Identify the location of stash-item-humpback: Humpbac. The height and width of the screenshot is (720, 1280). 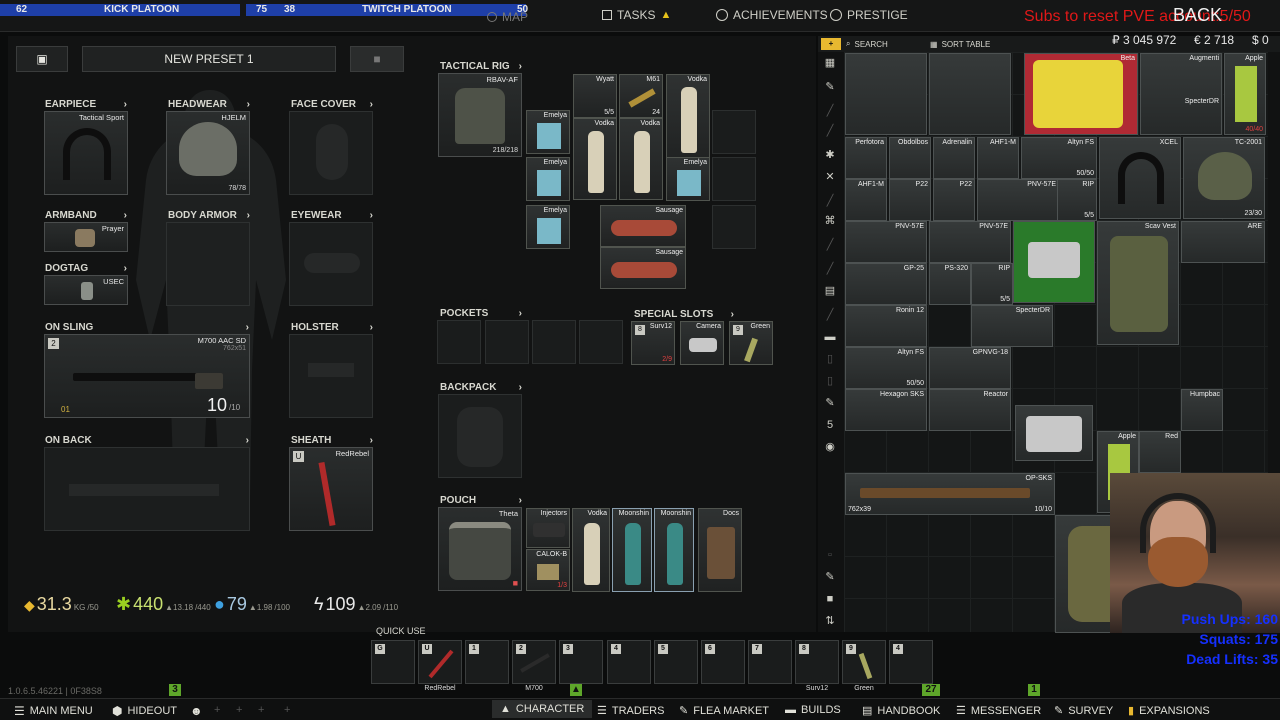
(1202, 410).